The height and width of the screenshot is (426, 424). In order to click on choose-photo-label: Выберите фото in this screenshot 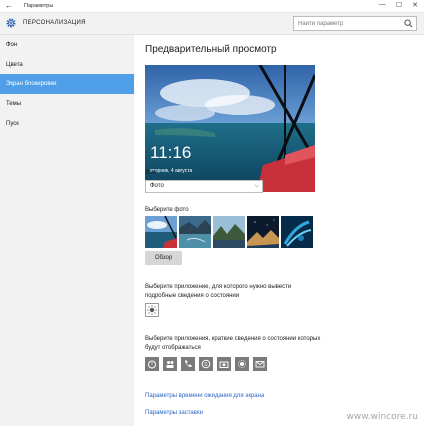, I will do `click(167, 210)`.